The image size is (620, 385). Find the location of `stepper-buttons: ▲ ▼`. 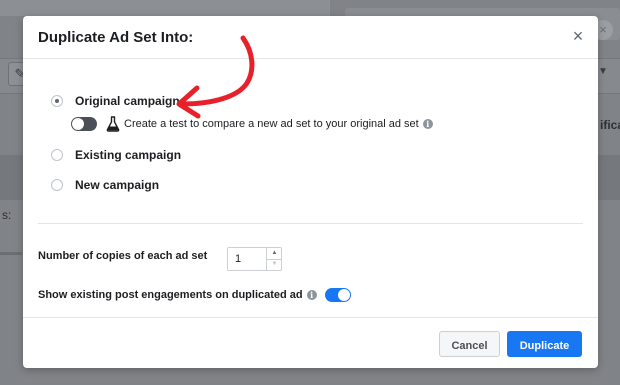

stepper-buttons: ▲ ▼ is located at coordinates (274, 259).